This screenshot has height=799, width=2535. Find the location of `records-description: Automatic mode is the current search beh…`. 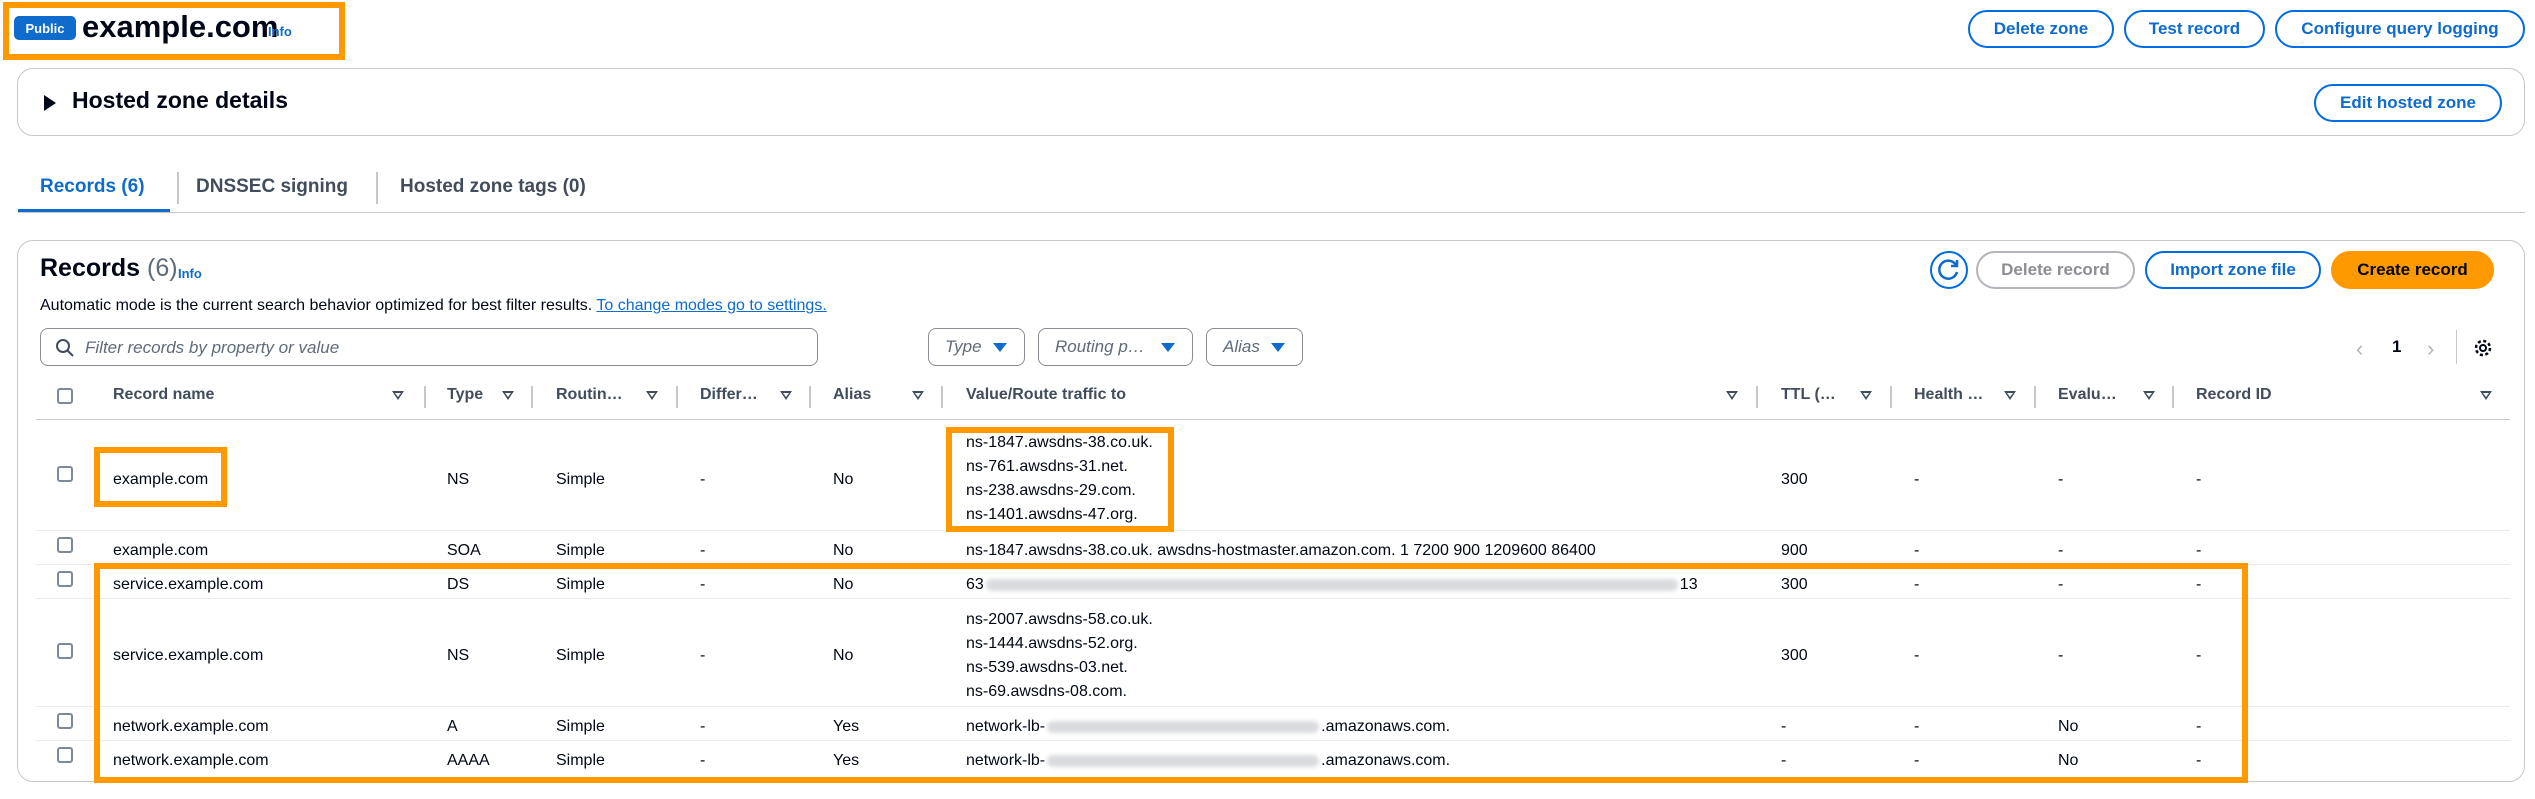

records-description: Automatic mode is the current search beh… is located at coordinates (433, 306).